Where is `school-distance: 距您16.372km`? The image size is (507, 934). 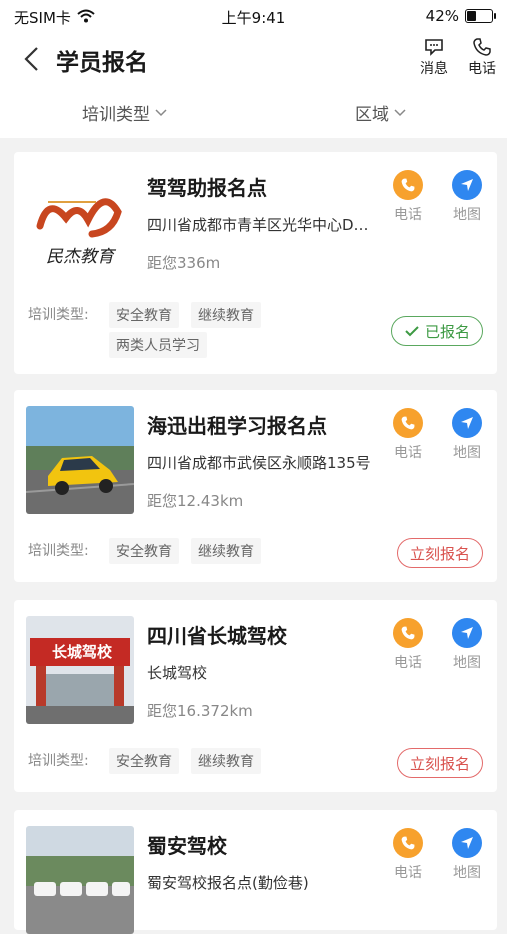 school-distance: 距您16.372km is located at coordinates (200, 711).